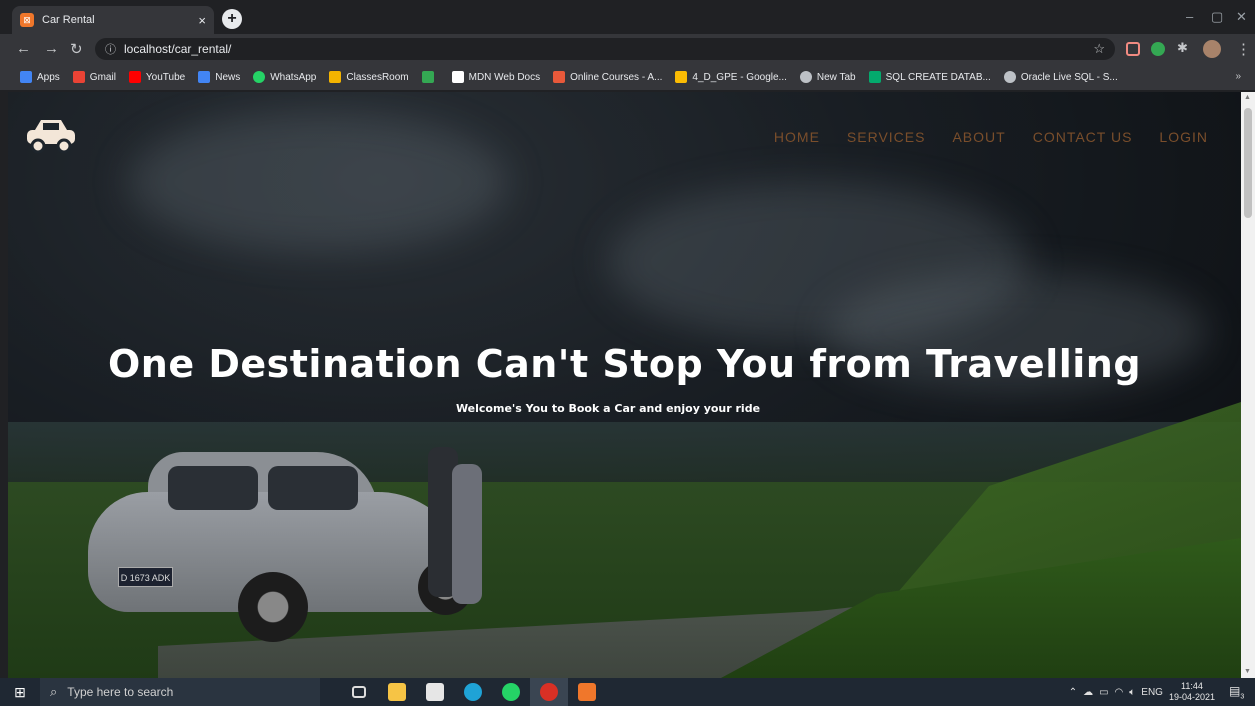 Image resolution: width=1255 pixels, height=706 pixels. Describe the element at coordinates (797, 137) in the screenshot. I see `nav-home-link: HOME` at that location.